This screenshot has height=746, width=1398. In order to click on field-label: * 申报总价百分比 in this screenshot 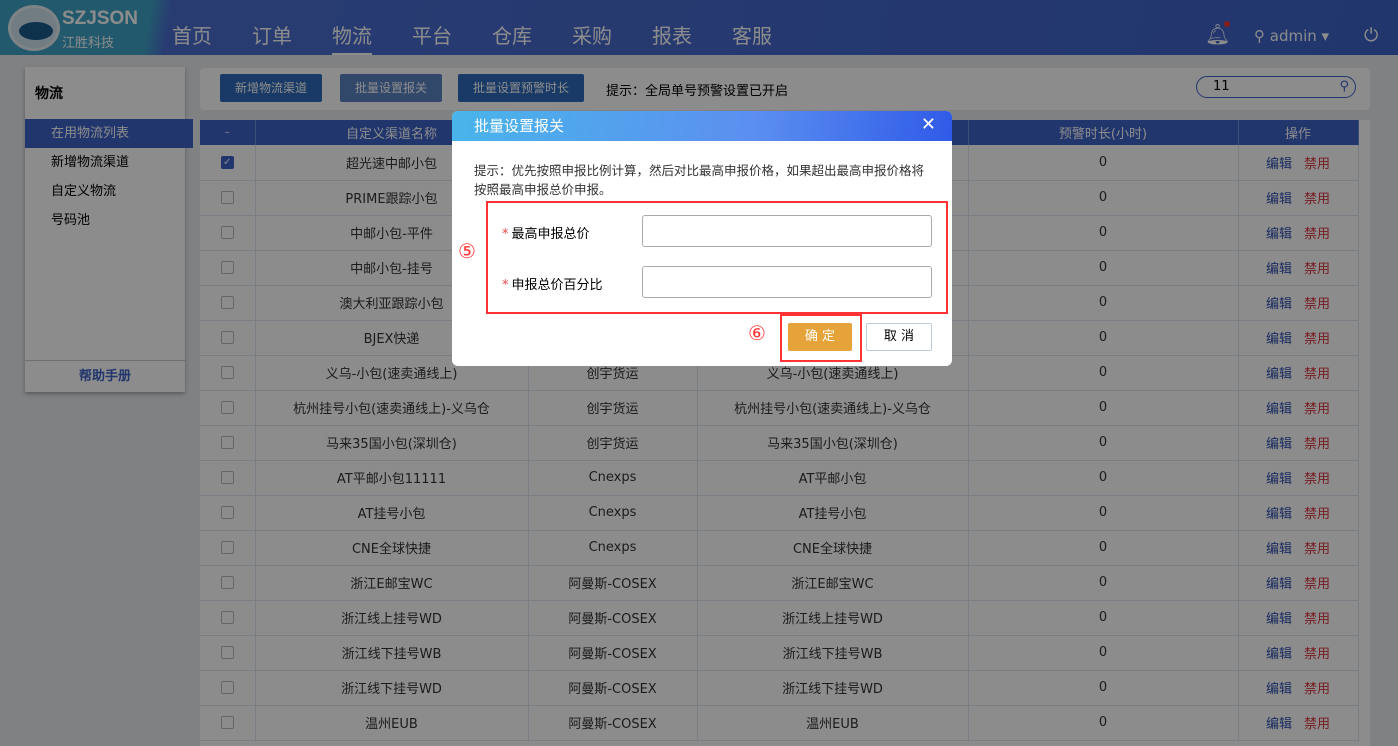, I will do `click(552, 285)`.